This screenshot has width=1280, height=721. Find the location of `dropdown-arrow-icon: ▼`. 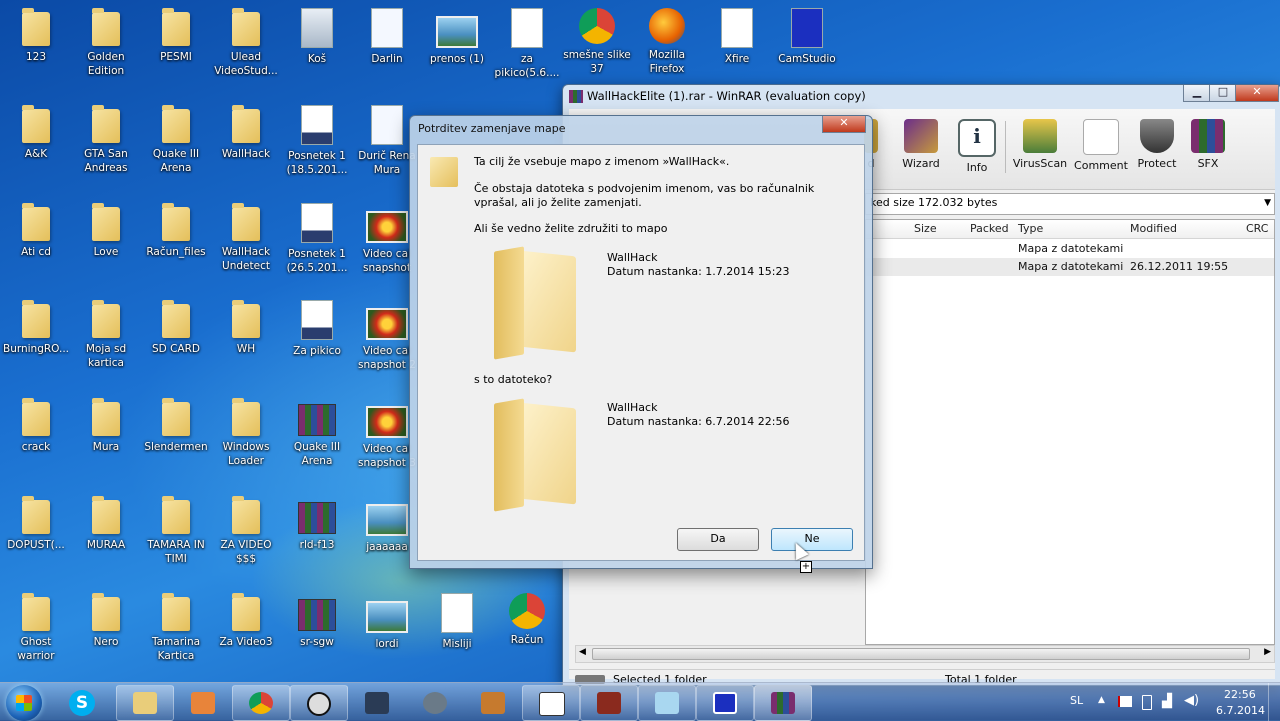

dropdown-arrow-icon: ▼ is located at coordinates (1267, 203).